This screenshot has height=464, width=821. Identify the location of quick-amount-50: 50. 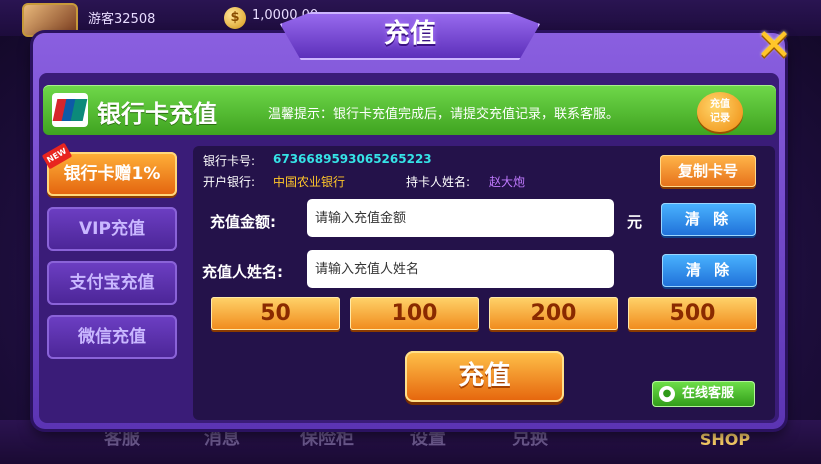
(275, 313).